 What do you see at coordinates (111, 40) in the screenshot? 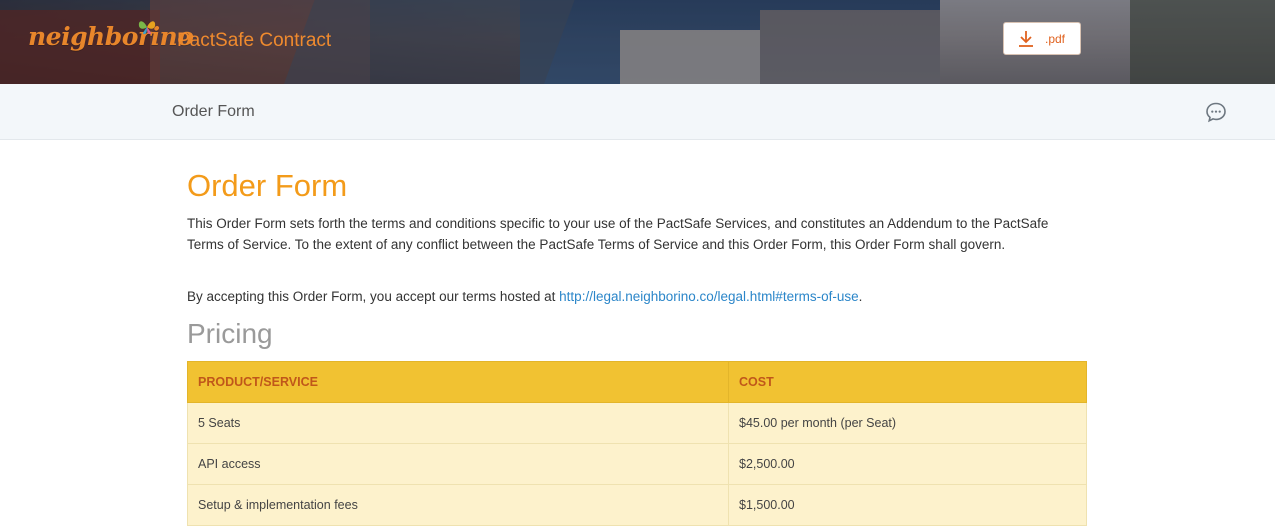
I see `brand-logo: neighborino` at bounding box center [111, 40].